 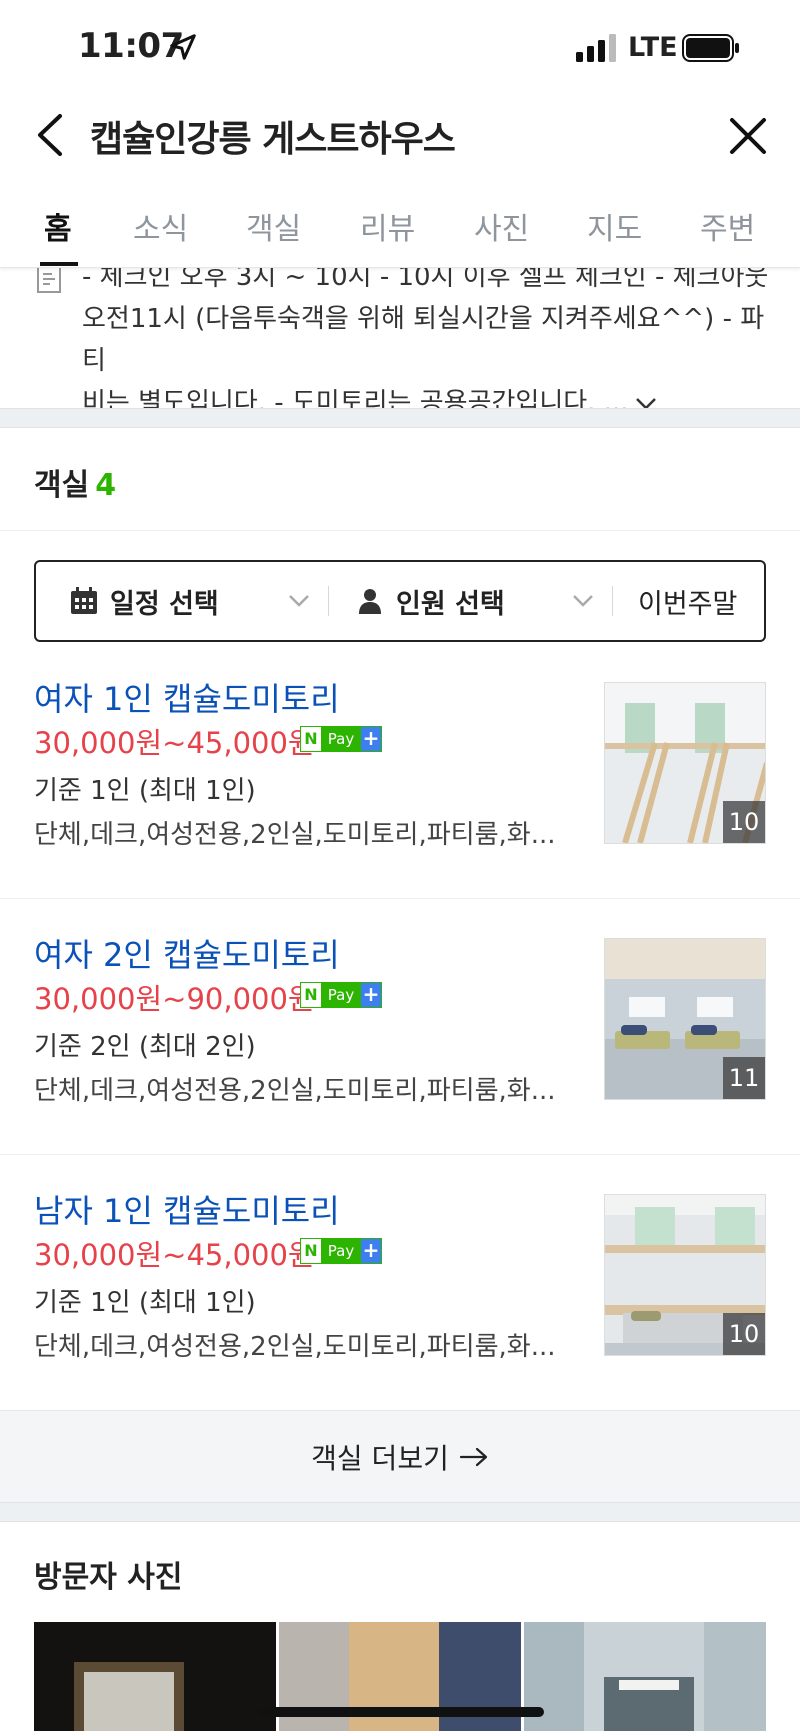 I want to click on room-capacity: 기준 2인 (최대 2인), so click(x=145, y=1047).